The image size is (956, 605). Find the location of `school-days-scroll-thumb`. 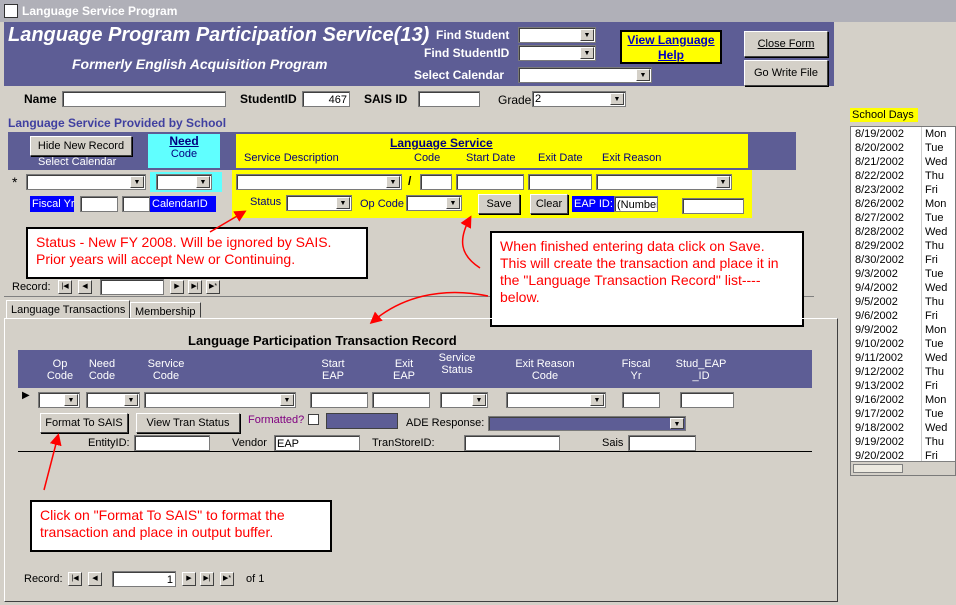

school-days-scroll-thumb is located at coordinates (878, 468).